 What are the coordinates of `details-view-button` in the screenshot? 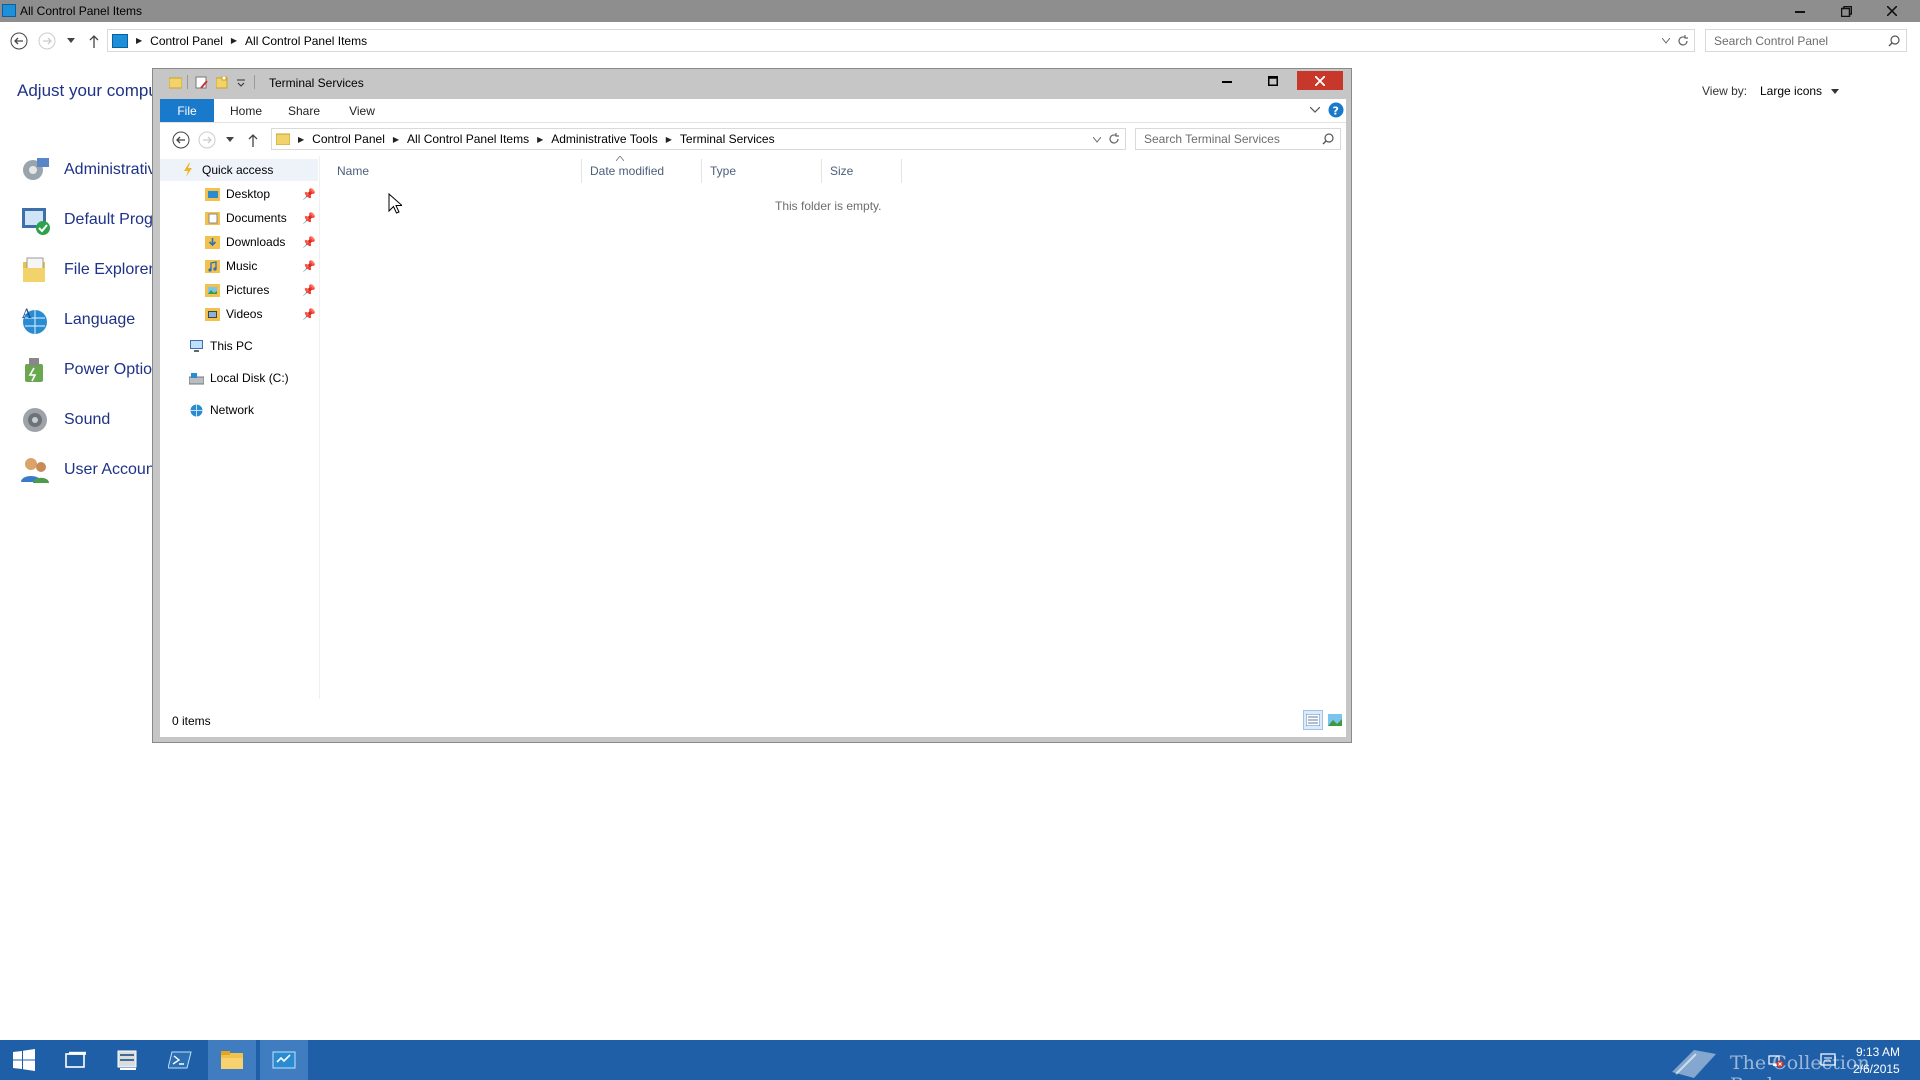 It's located at (1313, 720).